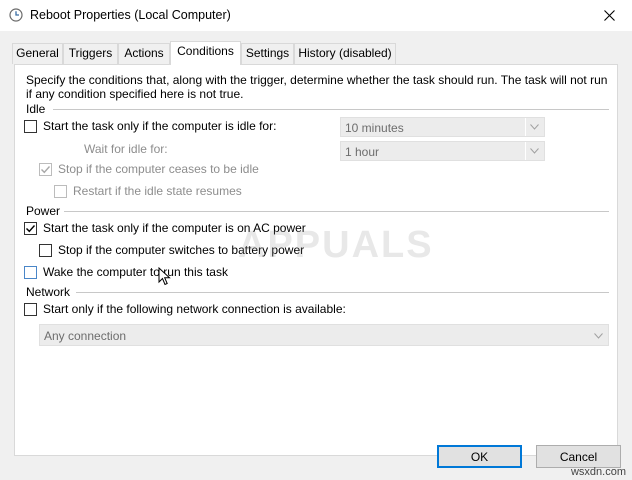 This screenshot has height=480, width=632. I want to click on start-on-ac-checkbox, so click(30, 228).